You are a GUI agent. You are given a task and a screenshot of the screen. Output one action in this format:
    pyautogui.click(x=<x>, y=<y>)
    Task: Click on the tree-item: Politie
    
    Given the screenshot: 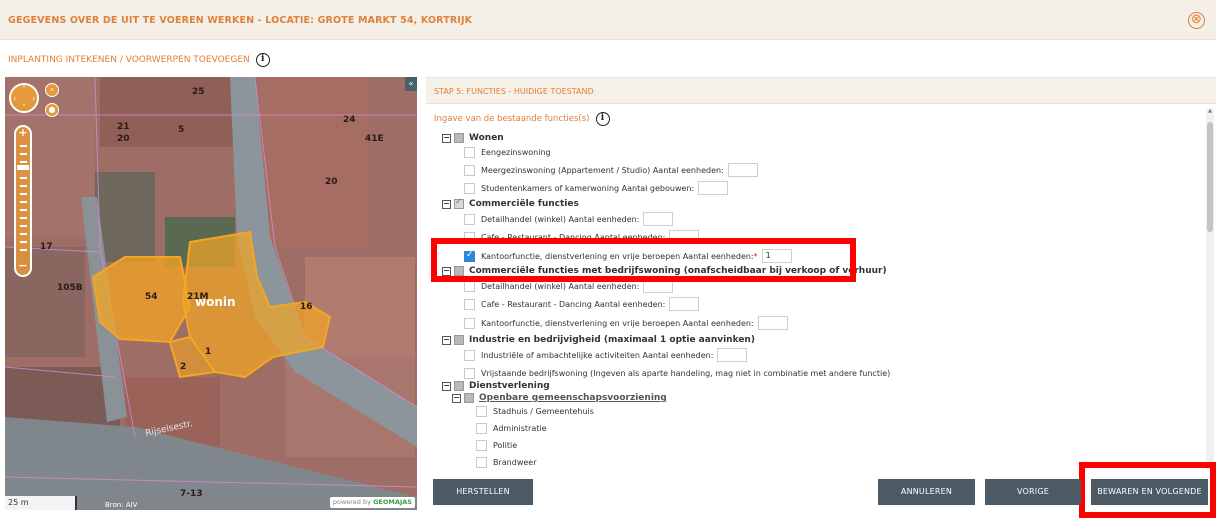 What is the action you would take?
    pyautogui.click(x=496, y=445)
    